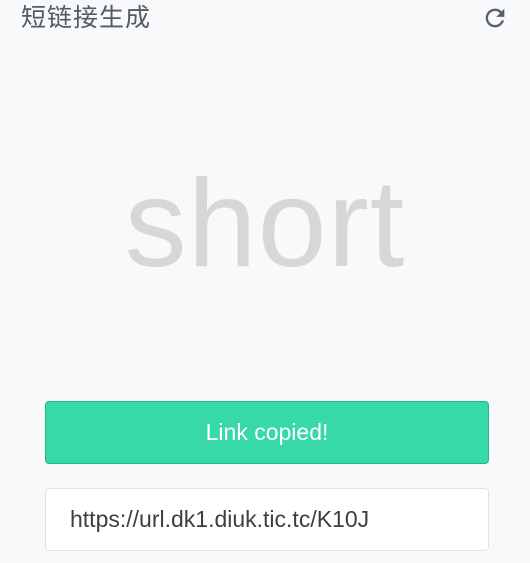 The width and height of the screenshot is (530, 563). Describe the element at coordinates (267, 432) in the screenshot. I see `copy-link-button: Link copied!` at that location.